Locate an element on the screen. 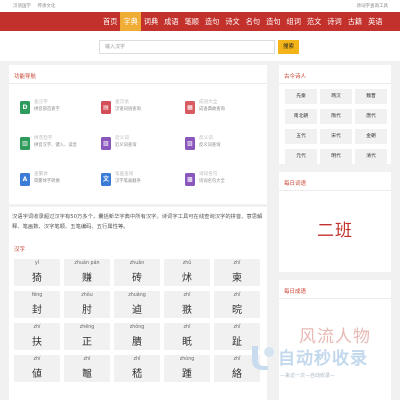 This screenshot has height=400, width=400. nav-item: 诗文 is located at coordinates (232, 21).